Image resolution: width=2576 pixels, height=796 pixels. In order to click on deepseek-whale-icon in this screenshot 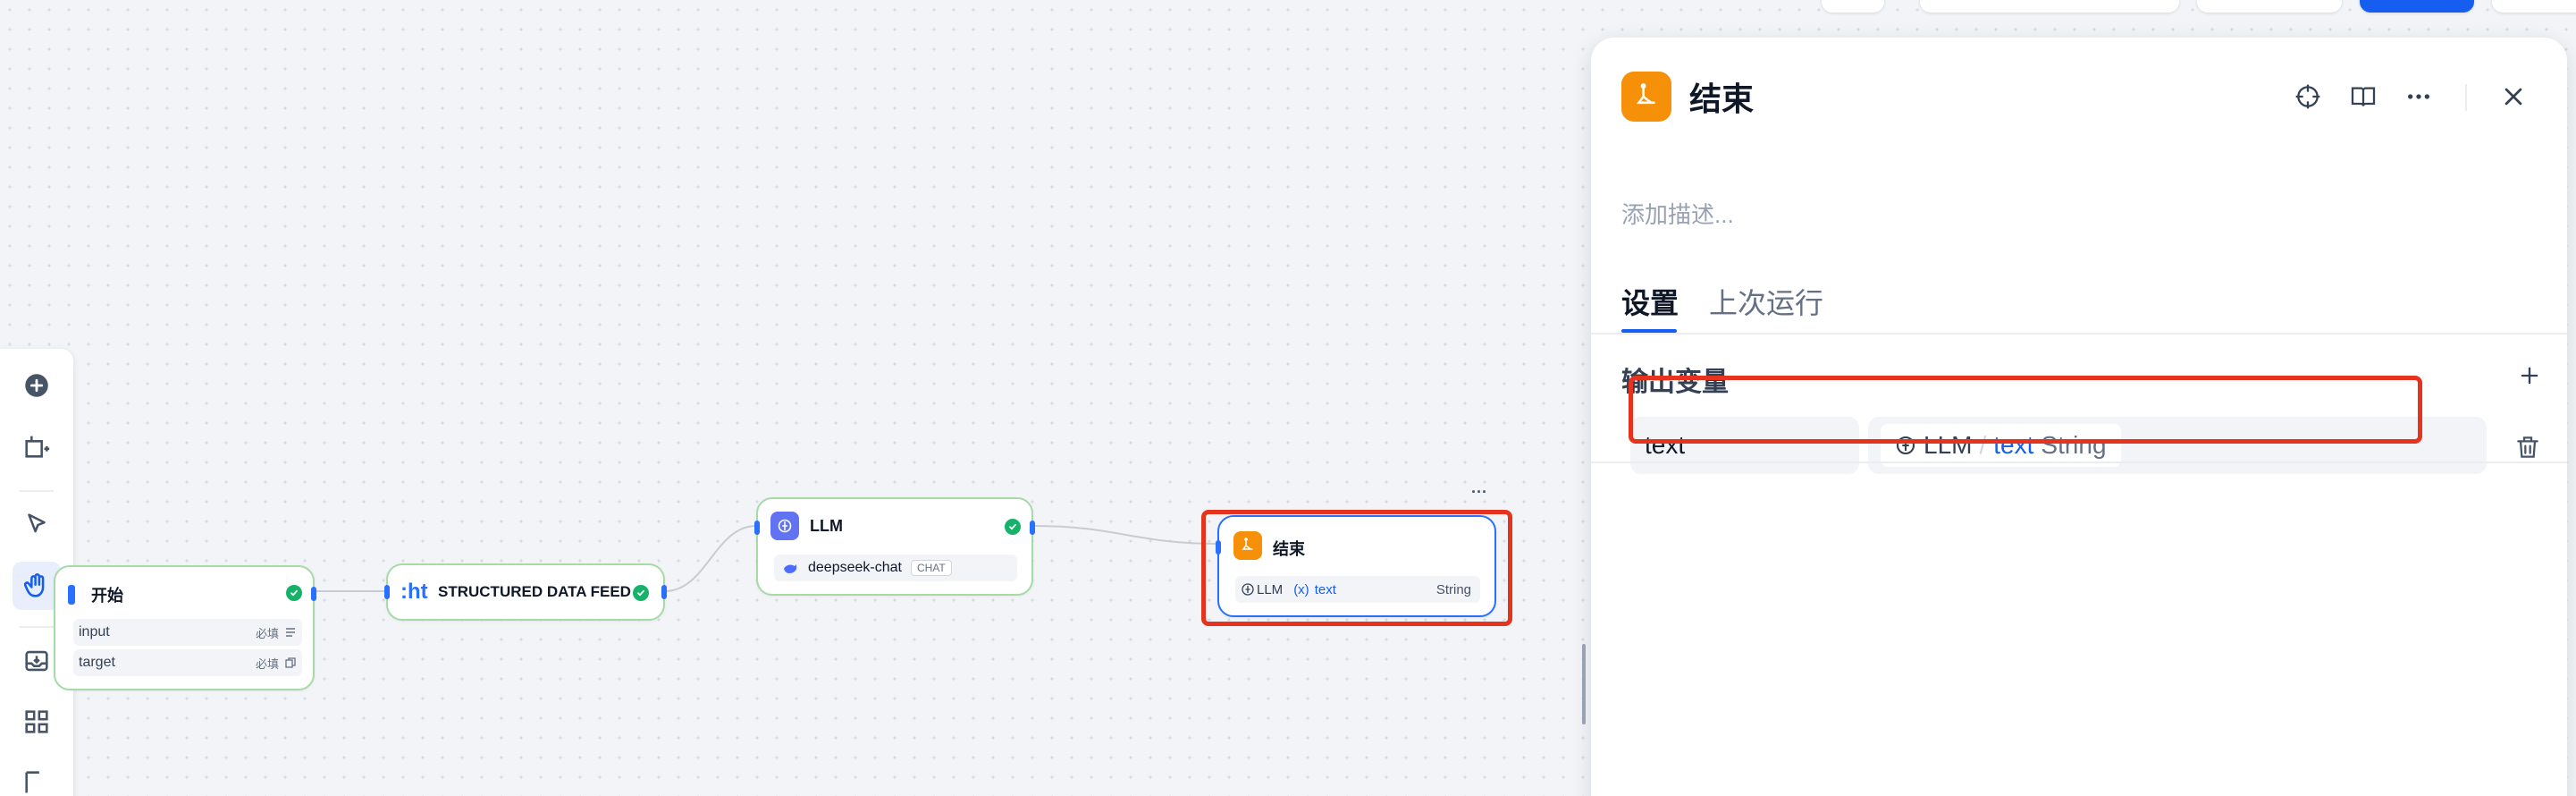, I will do `click(790, 568)`.